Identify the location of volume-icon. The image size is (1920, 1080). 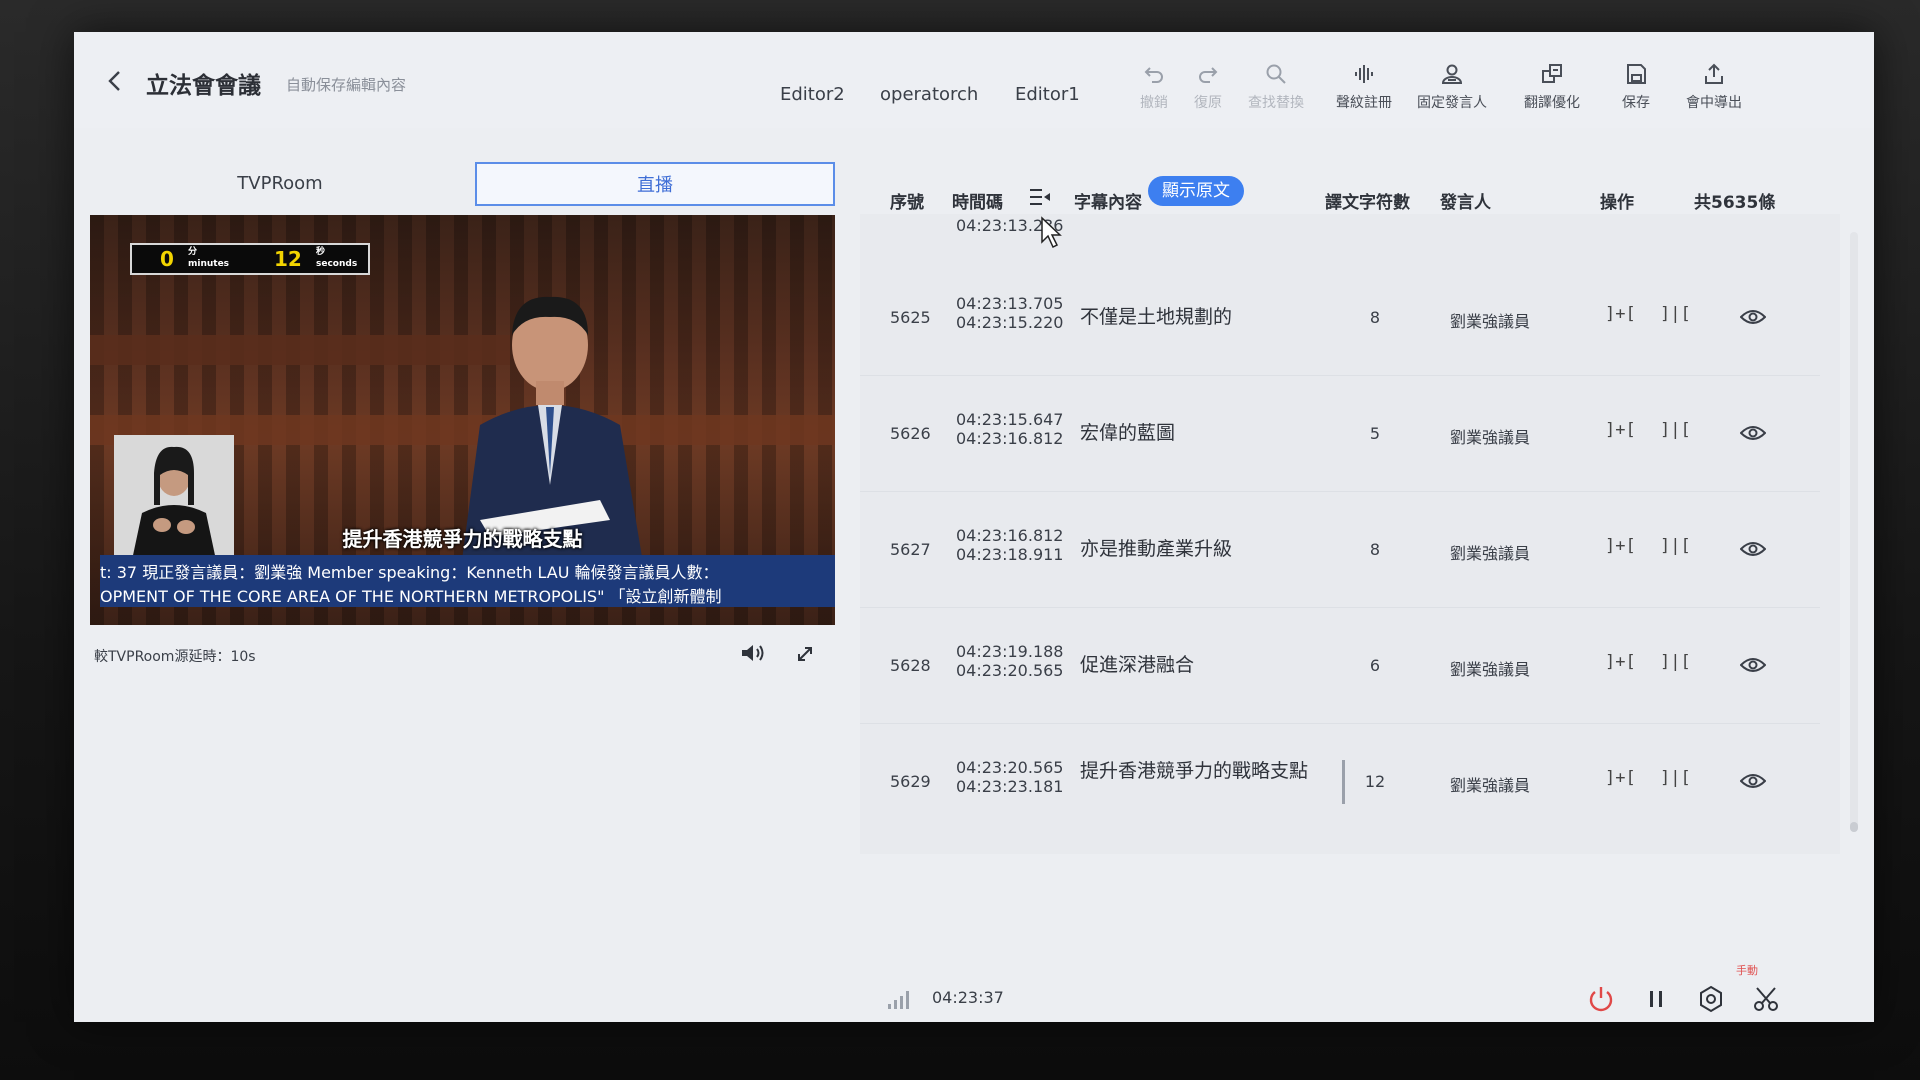
(753, 653).